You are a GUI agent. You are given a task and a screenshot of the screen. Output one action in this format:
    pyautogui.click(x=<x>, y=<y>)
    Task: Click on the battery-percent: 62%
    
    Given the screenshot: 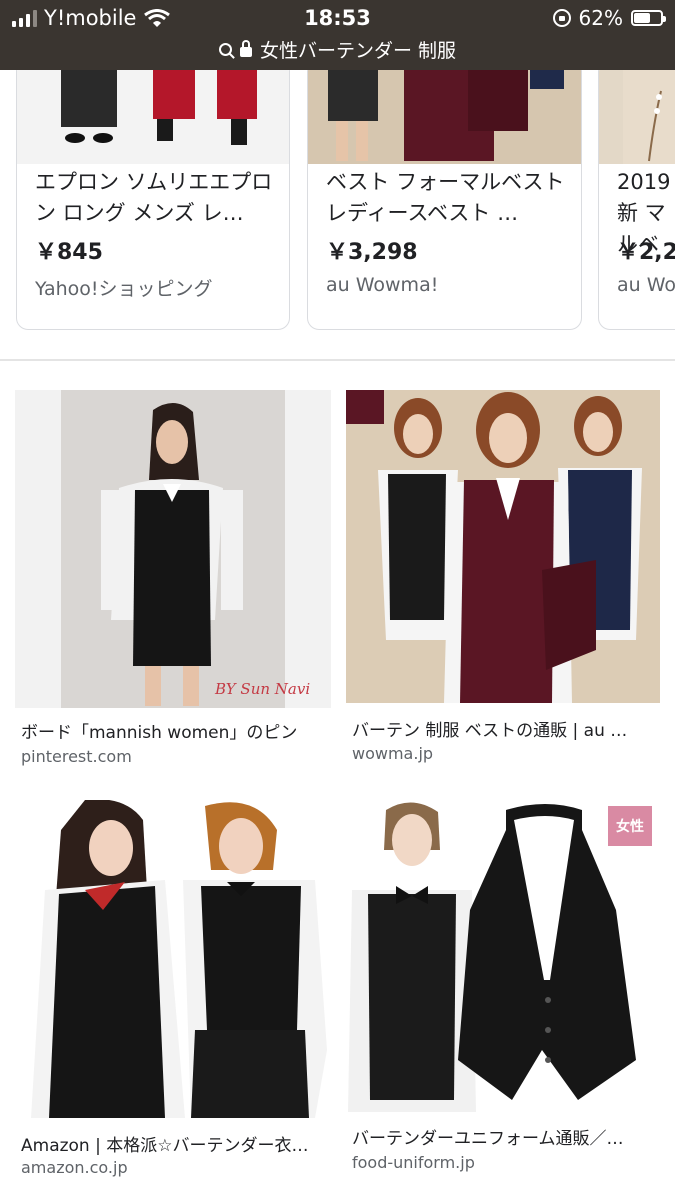 What is the action you would take?
    pyautogui.click(x=600, y=18)
    